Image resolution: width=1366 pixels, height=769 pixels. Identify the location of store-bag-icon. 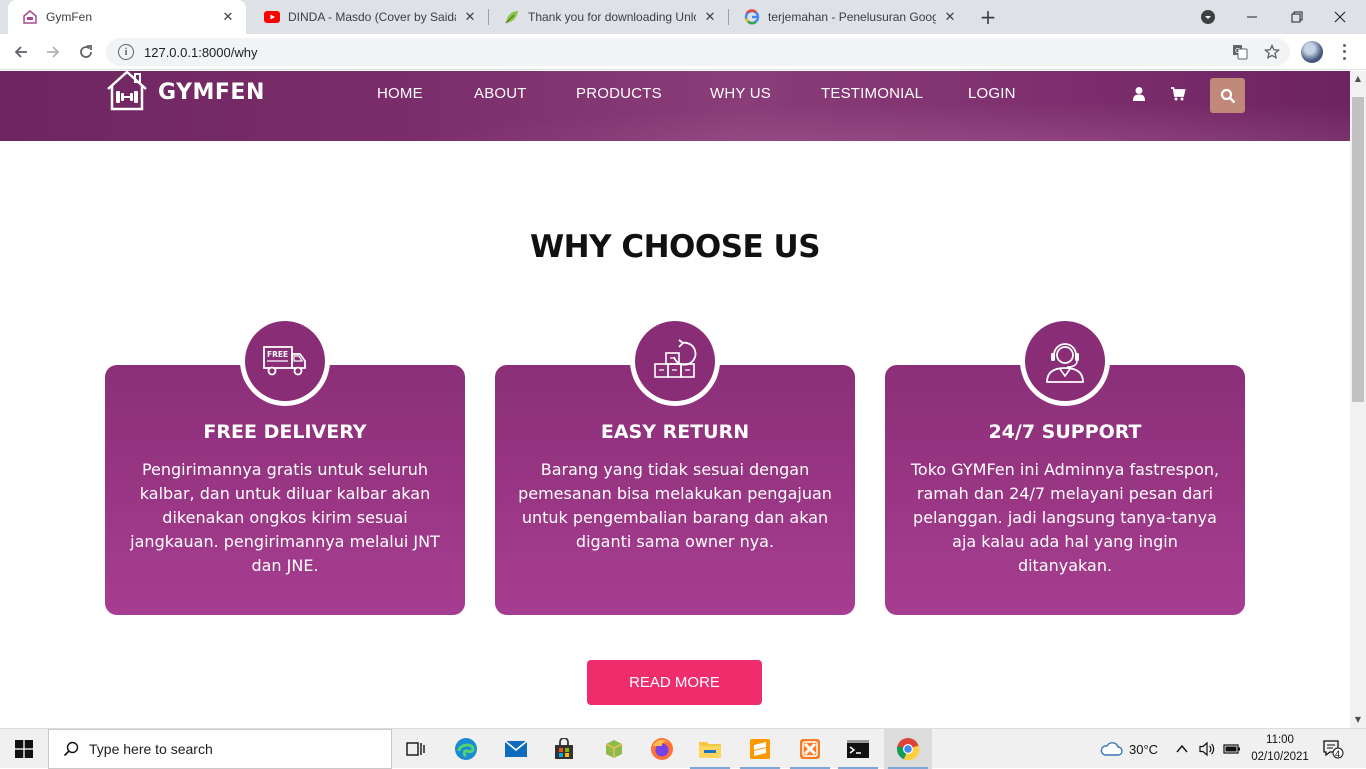
(564, 748).